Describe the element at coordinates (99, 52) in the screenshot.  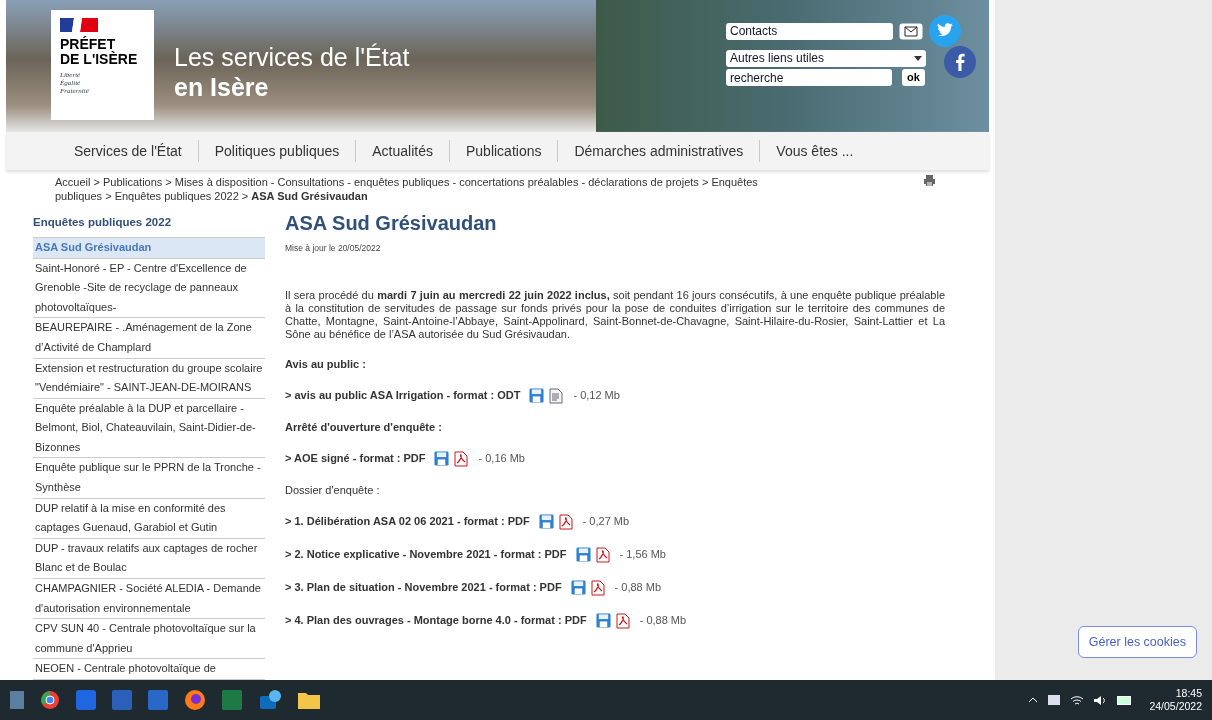
I see `logo-text: PRÉFET DE L'ISÈRE` at that location.